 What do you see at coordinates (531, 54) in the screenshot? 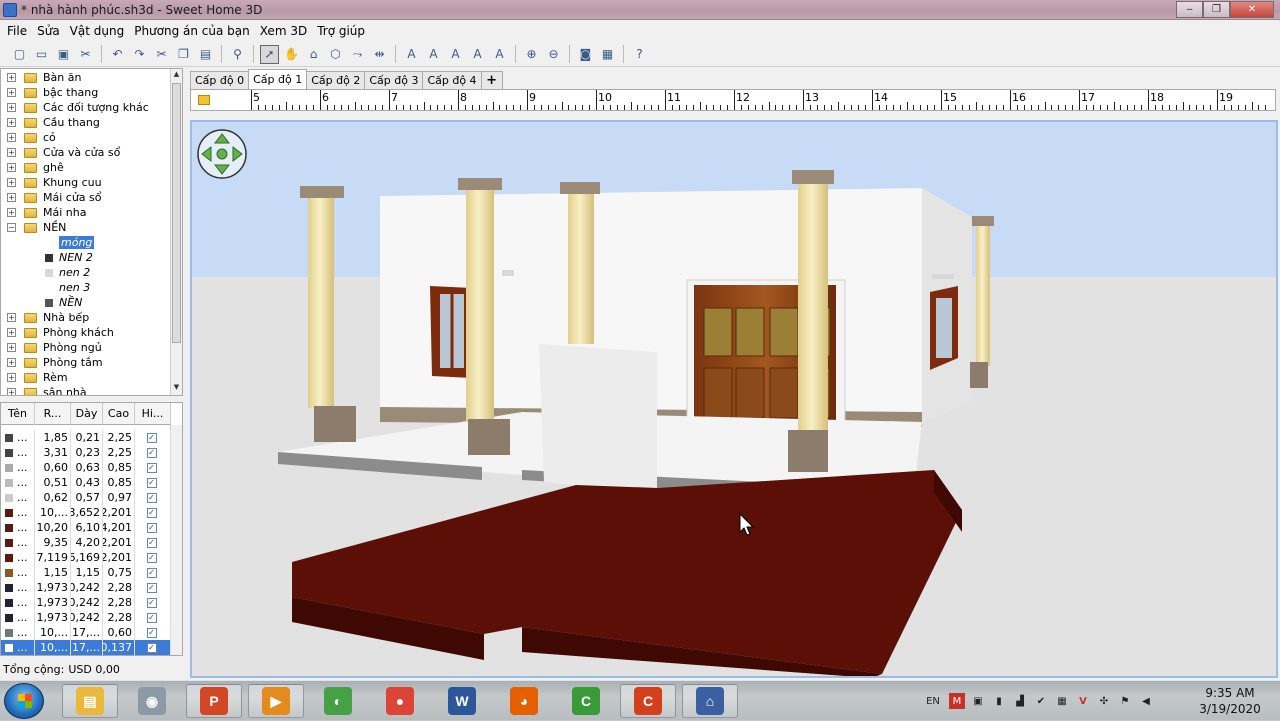
I see `zoom-in-icon: ⊕` at bounding box center [531, 54].